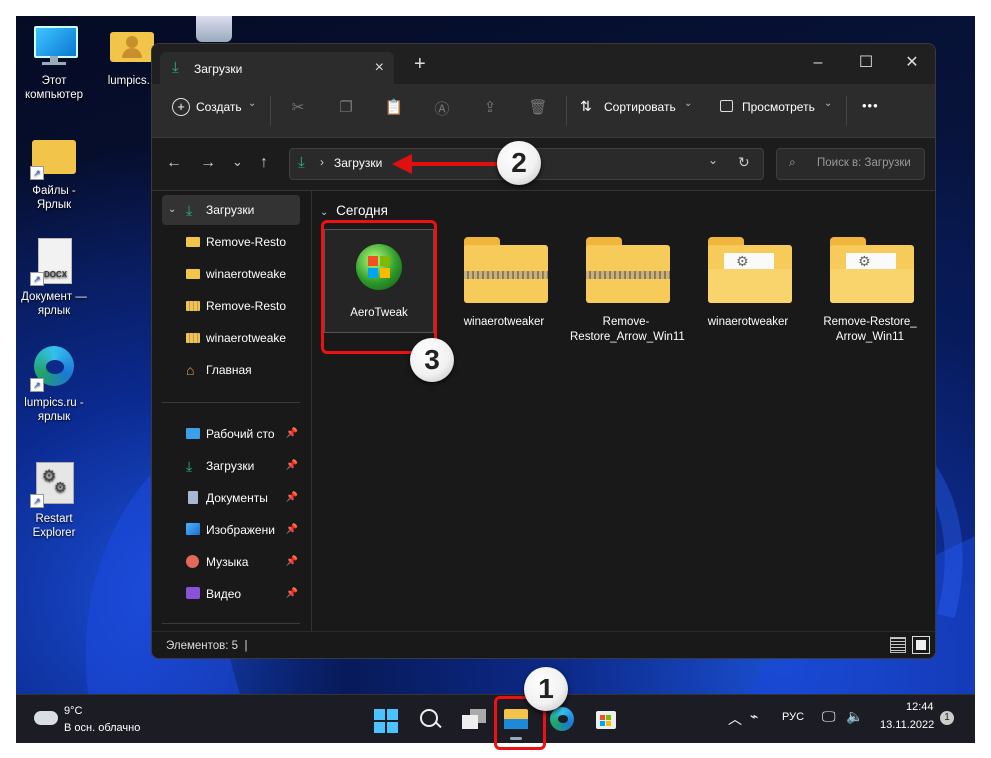 Image resolution: width=991 pixels, height=758 pixels. What do you see at coordinates (193, 497) in the screenshot?
I see `document-icon` at bounding box center [193, 497].